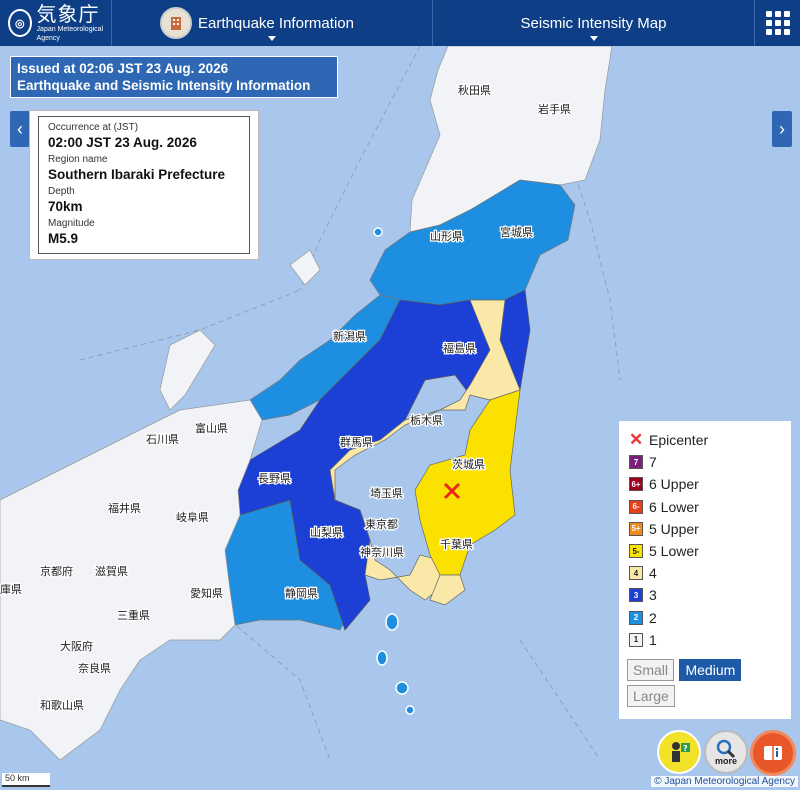 The height and width of the screenshot is (790, 800). I want to click on pref-iwate: 岩手県, so click(554, 109).